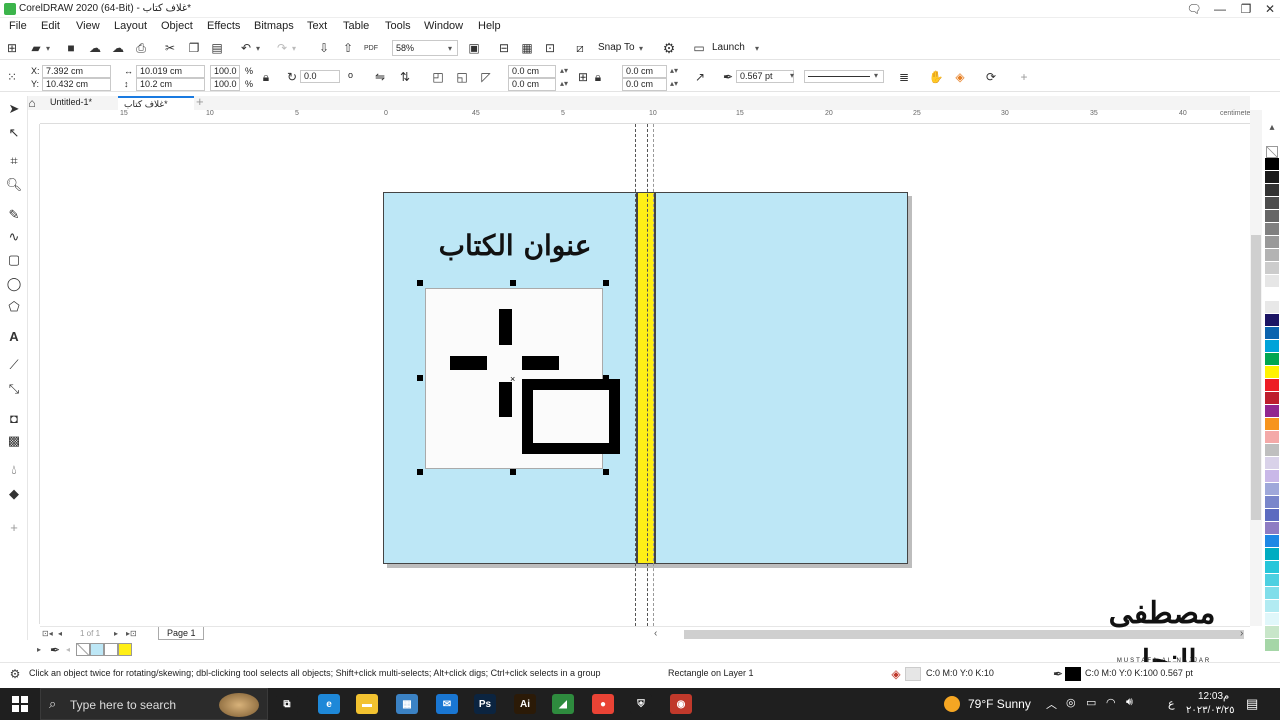 The height and width of the screenshot is (720, 1280). Describe the element at coordinates (83, 649) in the screenshot. I see `document-swatch-none` at that location.